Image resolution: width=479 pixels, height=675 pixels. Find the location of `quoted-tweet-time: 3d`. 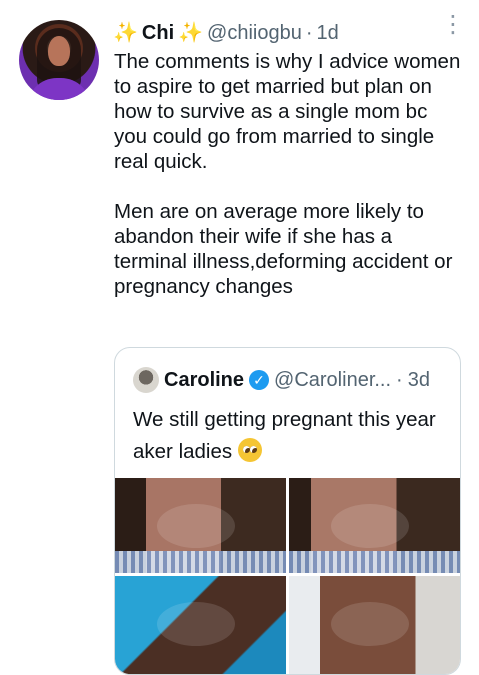

quoted-tweet-time: 3d is located at coordinates (419, 380).